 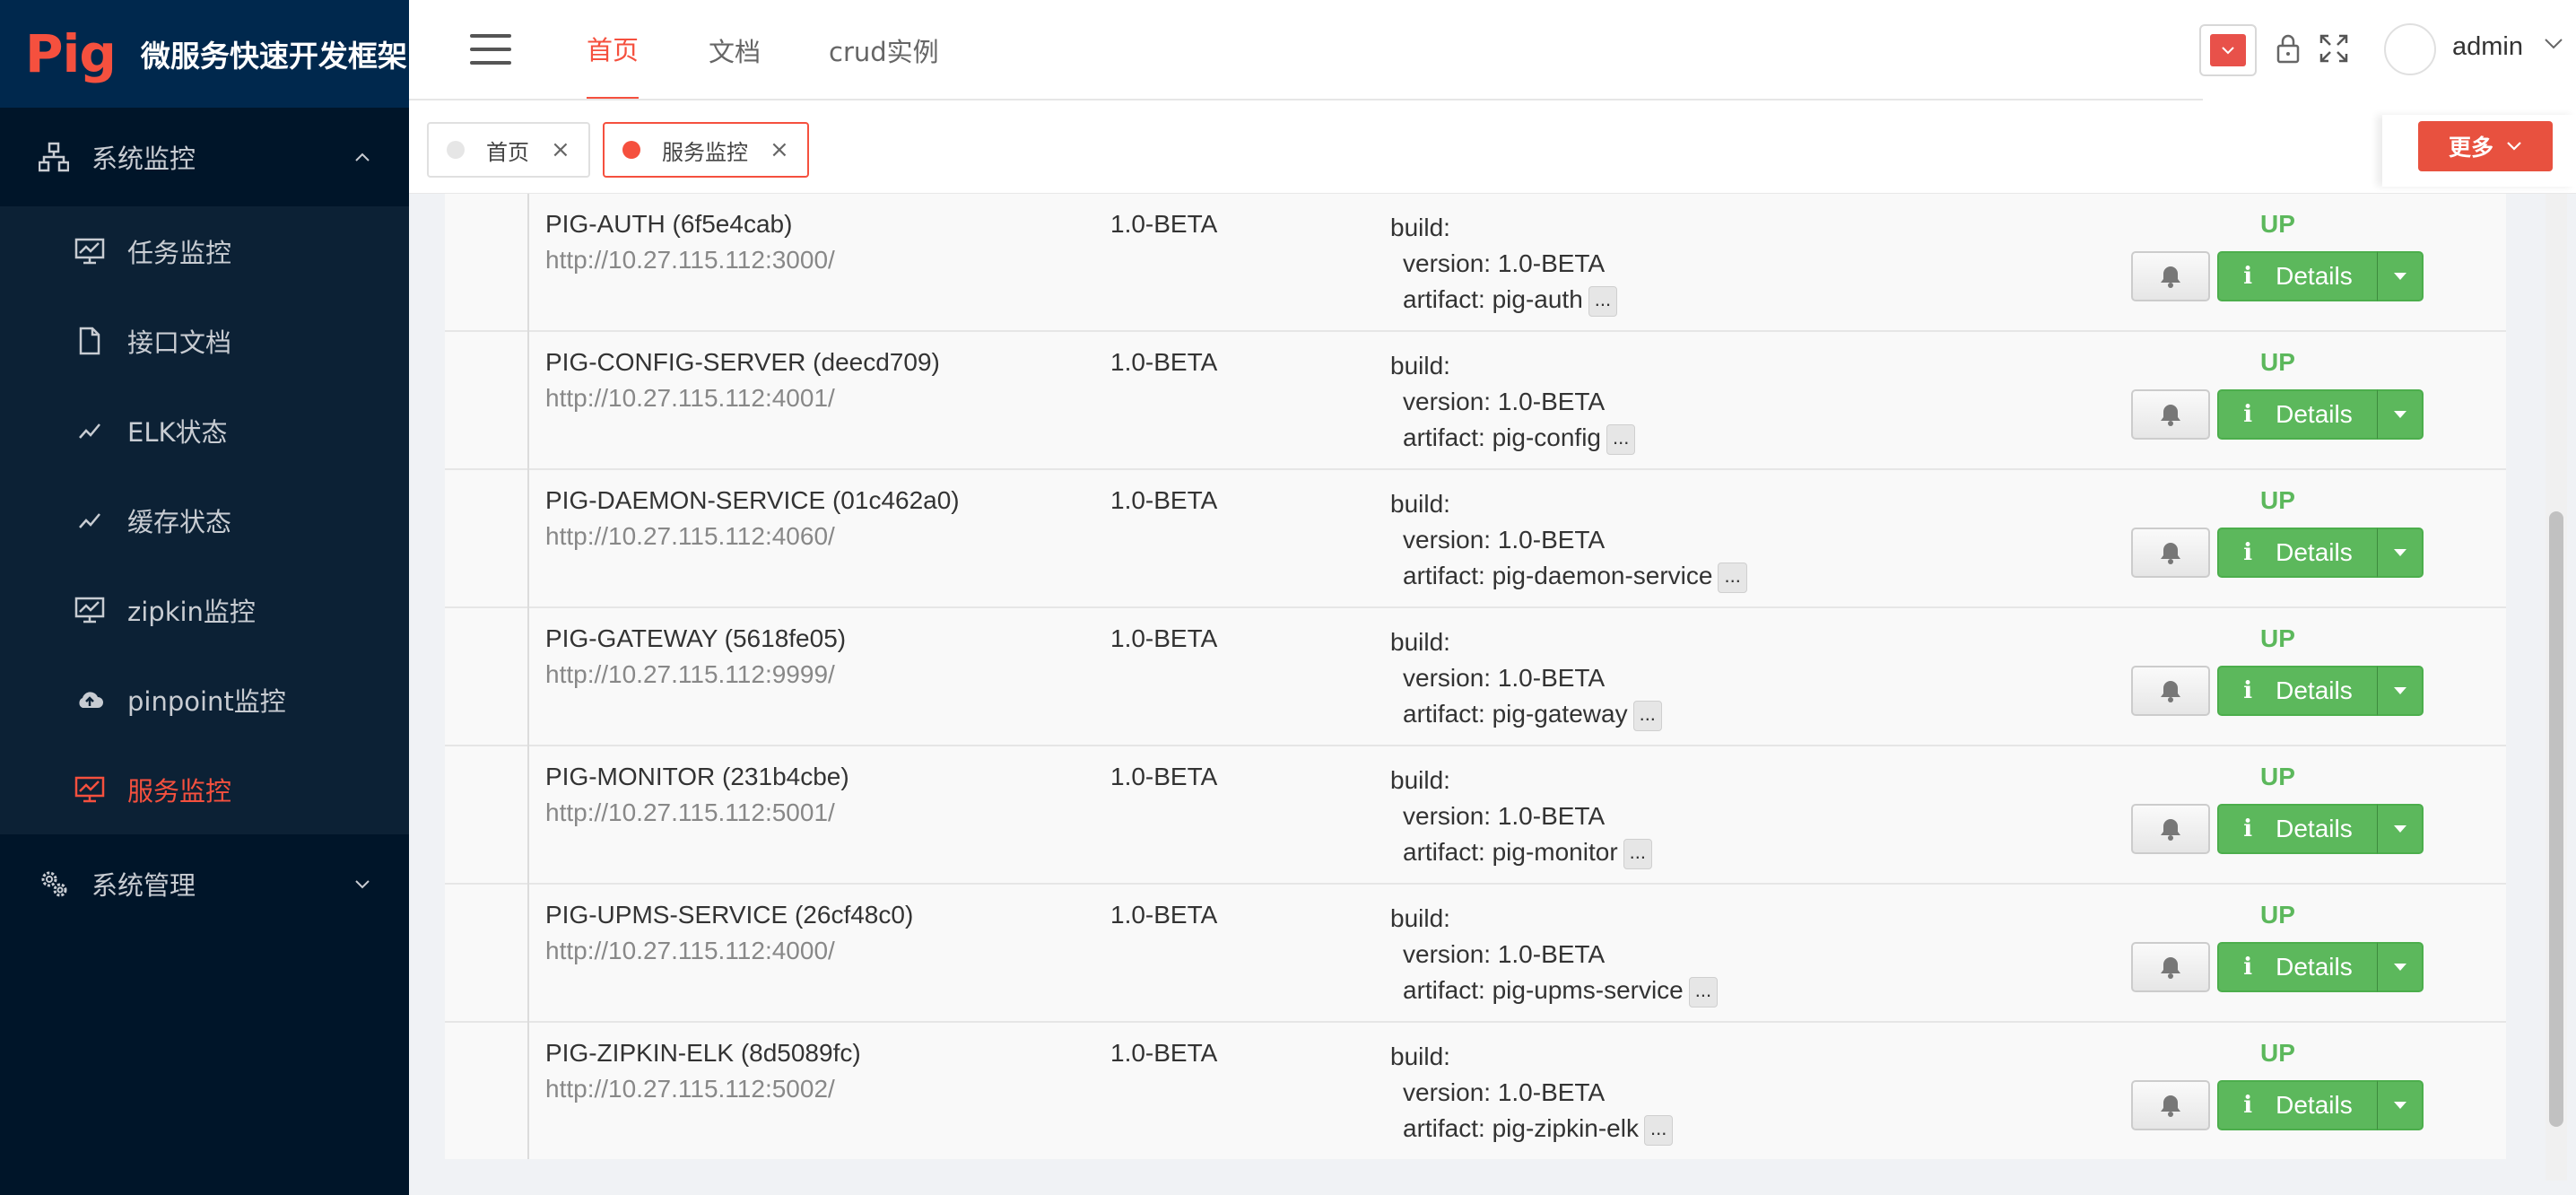 What do you see at coordinates (2334, 48) in the screenshot?
I see `fullscreen-icon` at bounding box center [2334, 48].